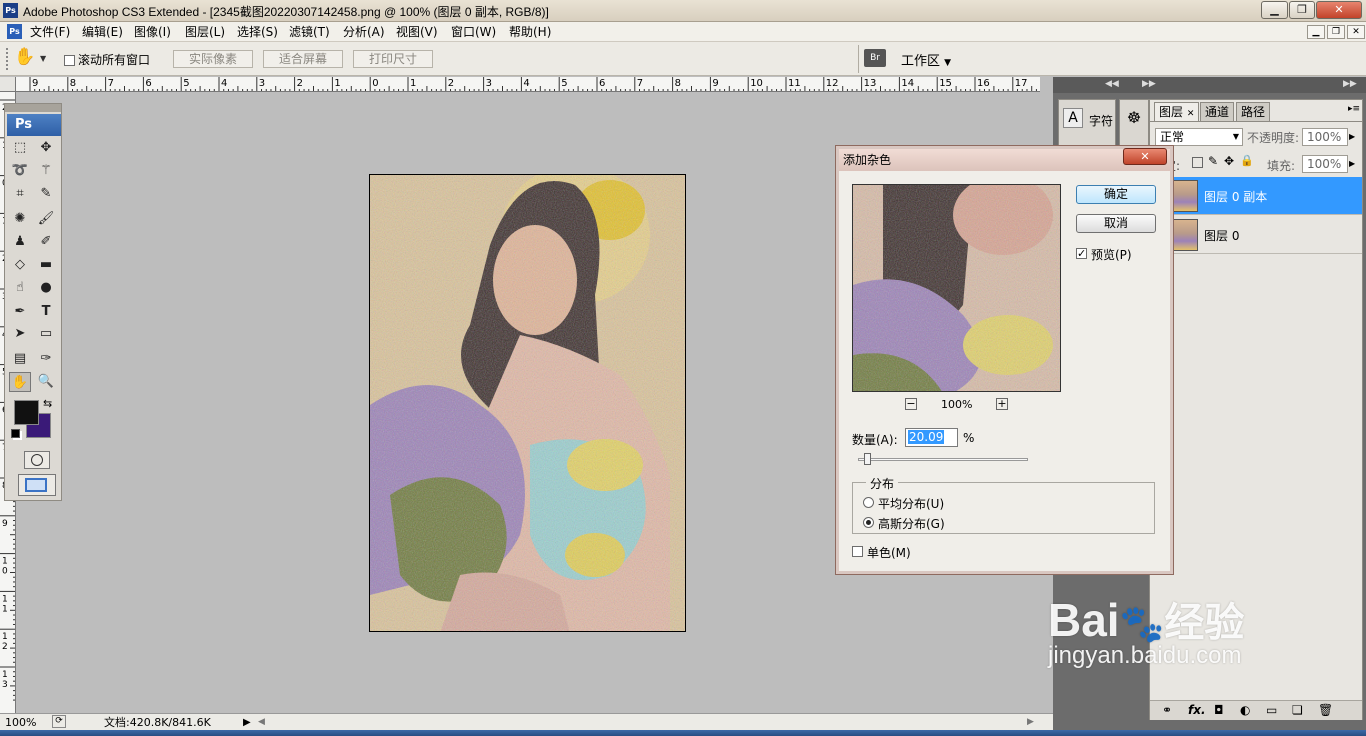  I want to click on character-label: 字符, so click(1101, 120).